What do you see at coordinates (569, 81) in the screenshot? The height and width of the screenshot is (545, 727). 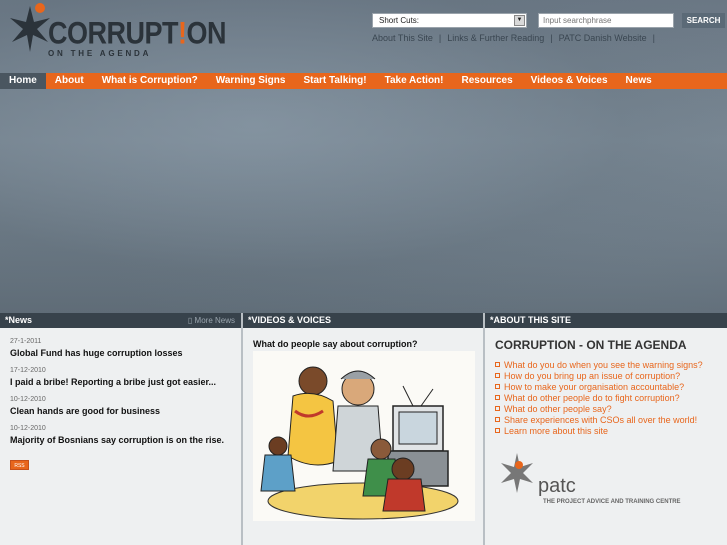 I see `nav-item-videos-voices: Videos & Voices` at bounding box center [569, 81].